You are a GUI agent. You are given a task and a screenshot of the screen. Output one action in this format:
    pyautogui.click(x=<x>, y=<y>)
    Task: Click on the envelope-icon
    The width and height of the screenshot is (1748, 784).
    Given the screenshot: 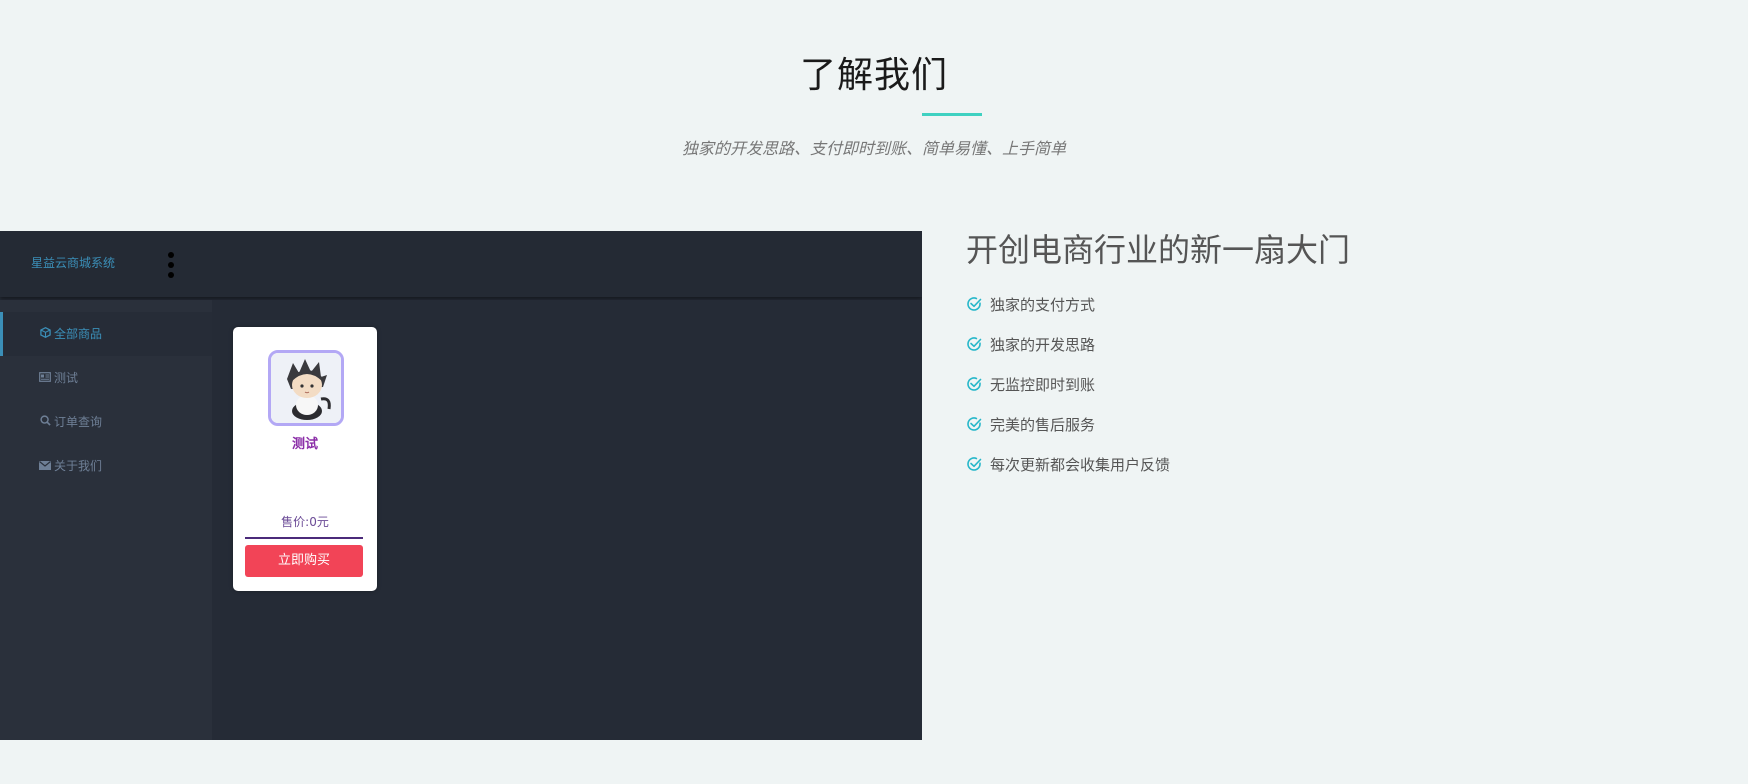 What is the action you would take?
    pyautogui.click(x=45, y=467)
    